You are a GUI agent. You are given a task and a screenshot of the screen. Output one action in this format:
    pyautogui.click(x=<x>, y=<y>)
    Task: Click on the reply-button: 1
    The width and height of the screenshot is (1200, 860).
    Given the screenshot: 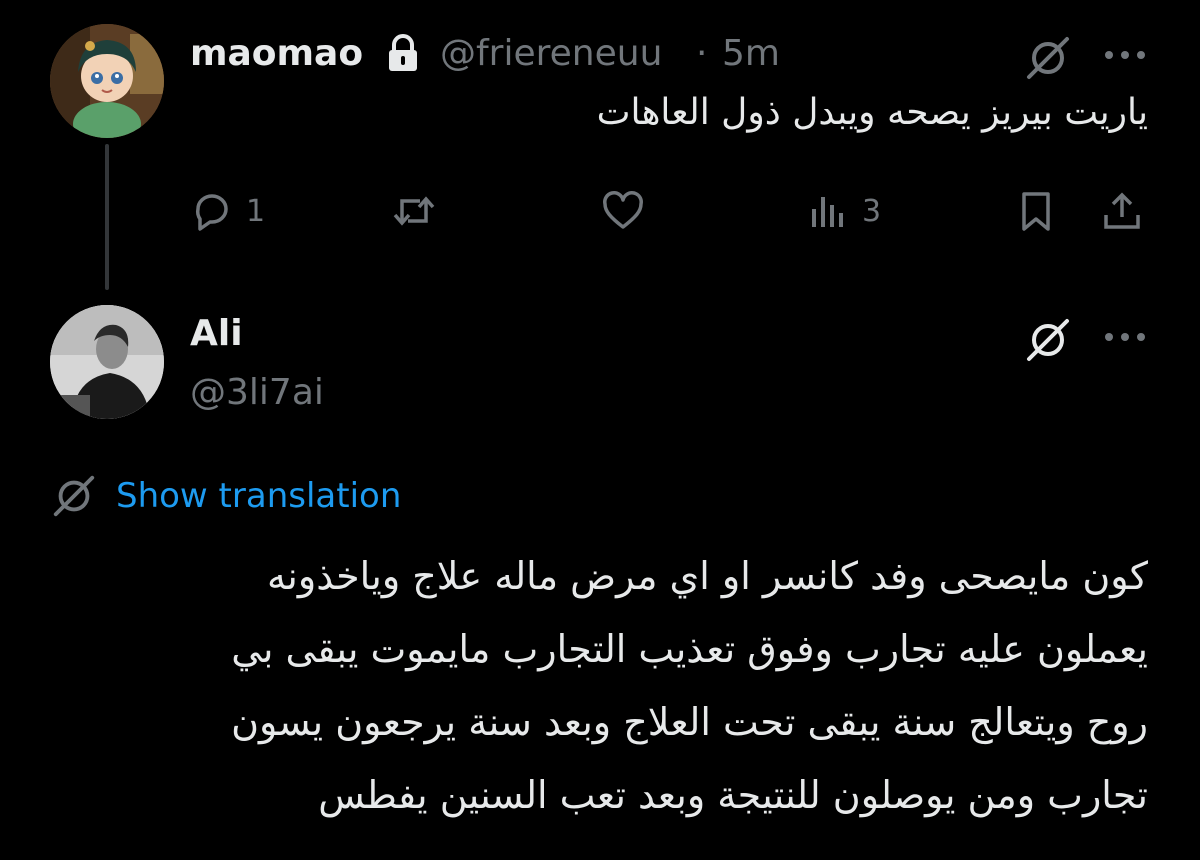 What is the action you would take?
    pyautogui.click(x=227, y=211)
    